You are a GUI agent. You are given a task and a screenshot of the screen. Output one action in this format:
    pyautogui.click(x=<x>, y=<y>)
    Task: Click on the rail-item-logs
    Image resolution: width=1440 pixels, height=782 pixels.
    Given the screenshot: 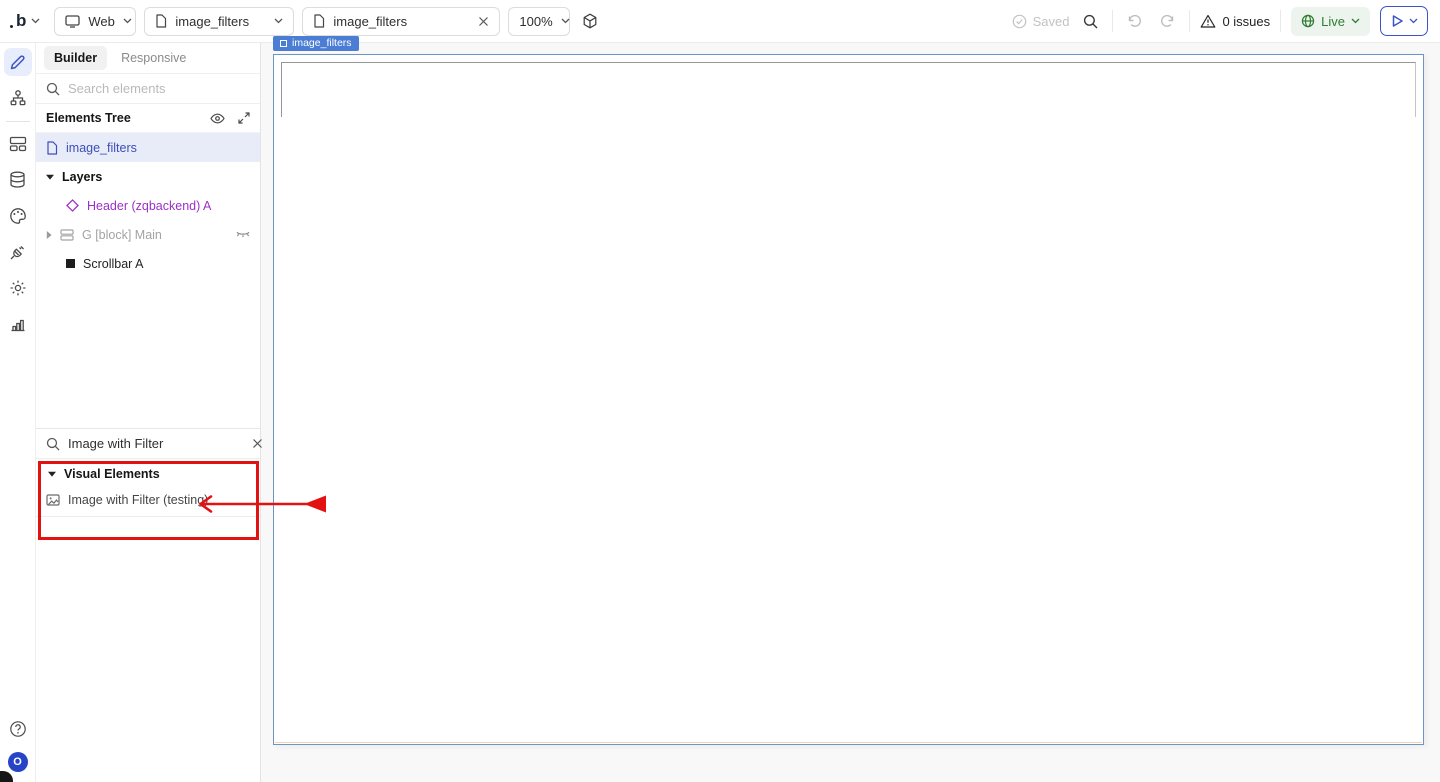 What is the action you would take?
    pyautogui.click(x=18, y=324)
    